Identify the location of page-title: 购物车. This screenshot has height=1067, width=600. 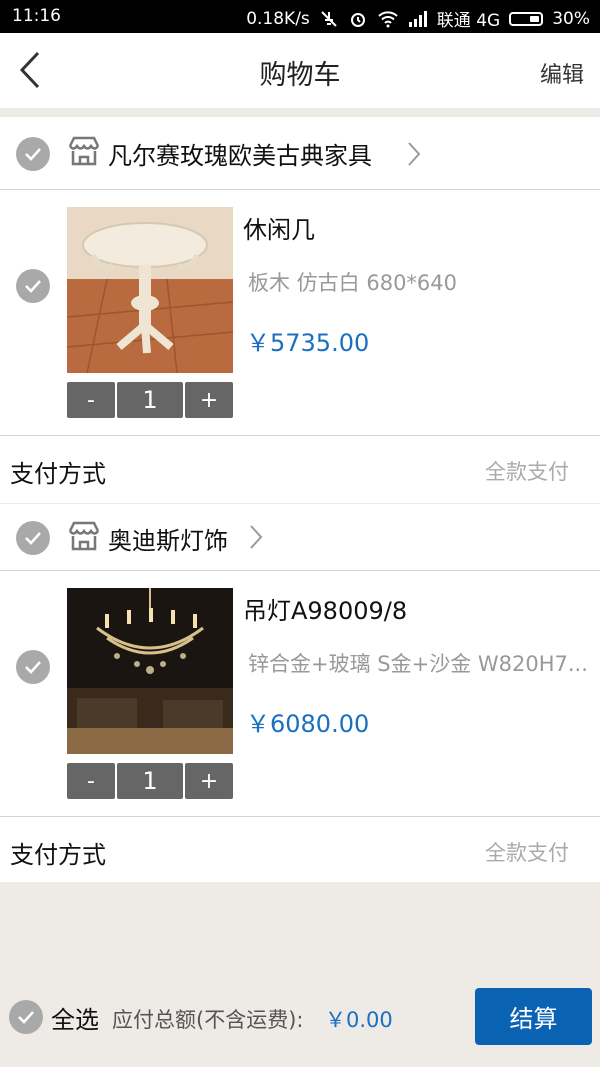
(300, 75).